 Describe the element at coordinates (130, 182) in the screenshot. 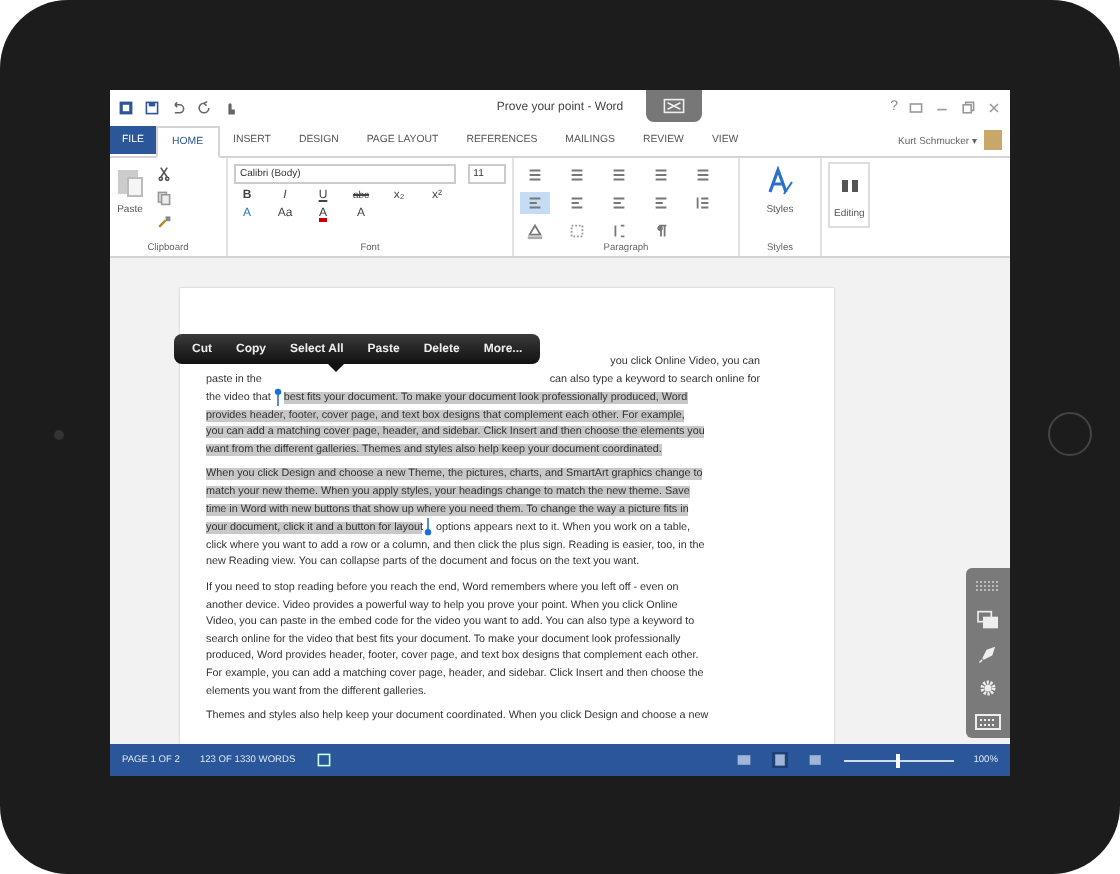

I see `clipboard-icon` at that location.